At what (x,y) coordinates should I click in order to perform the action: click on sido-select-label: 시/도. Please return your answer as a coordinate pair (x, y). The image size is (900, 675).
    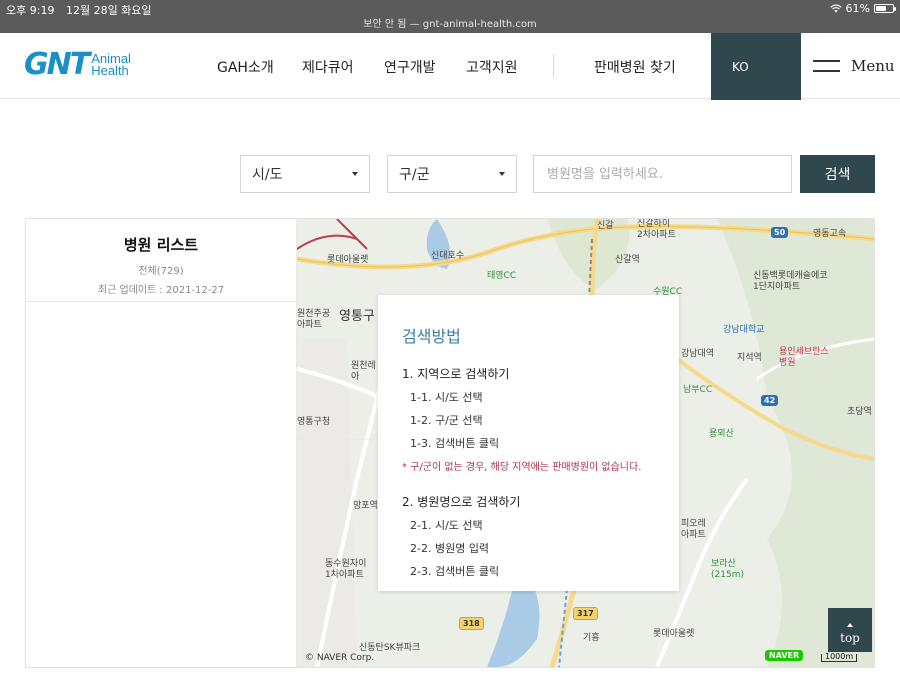
    Looking at the image, I should click on (267, 175).